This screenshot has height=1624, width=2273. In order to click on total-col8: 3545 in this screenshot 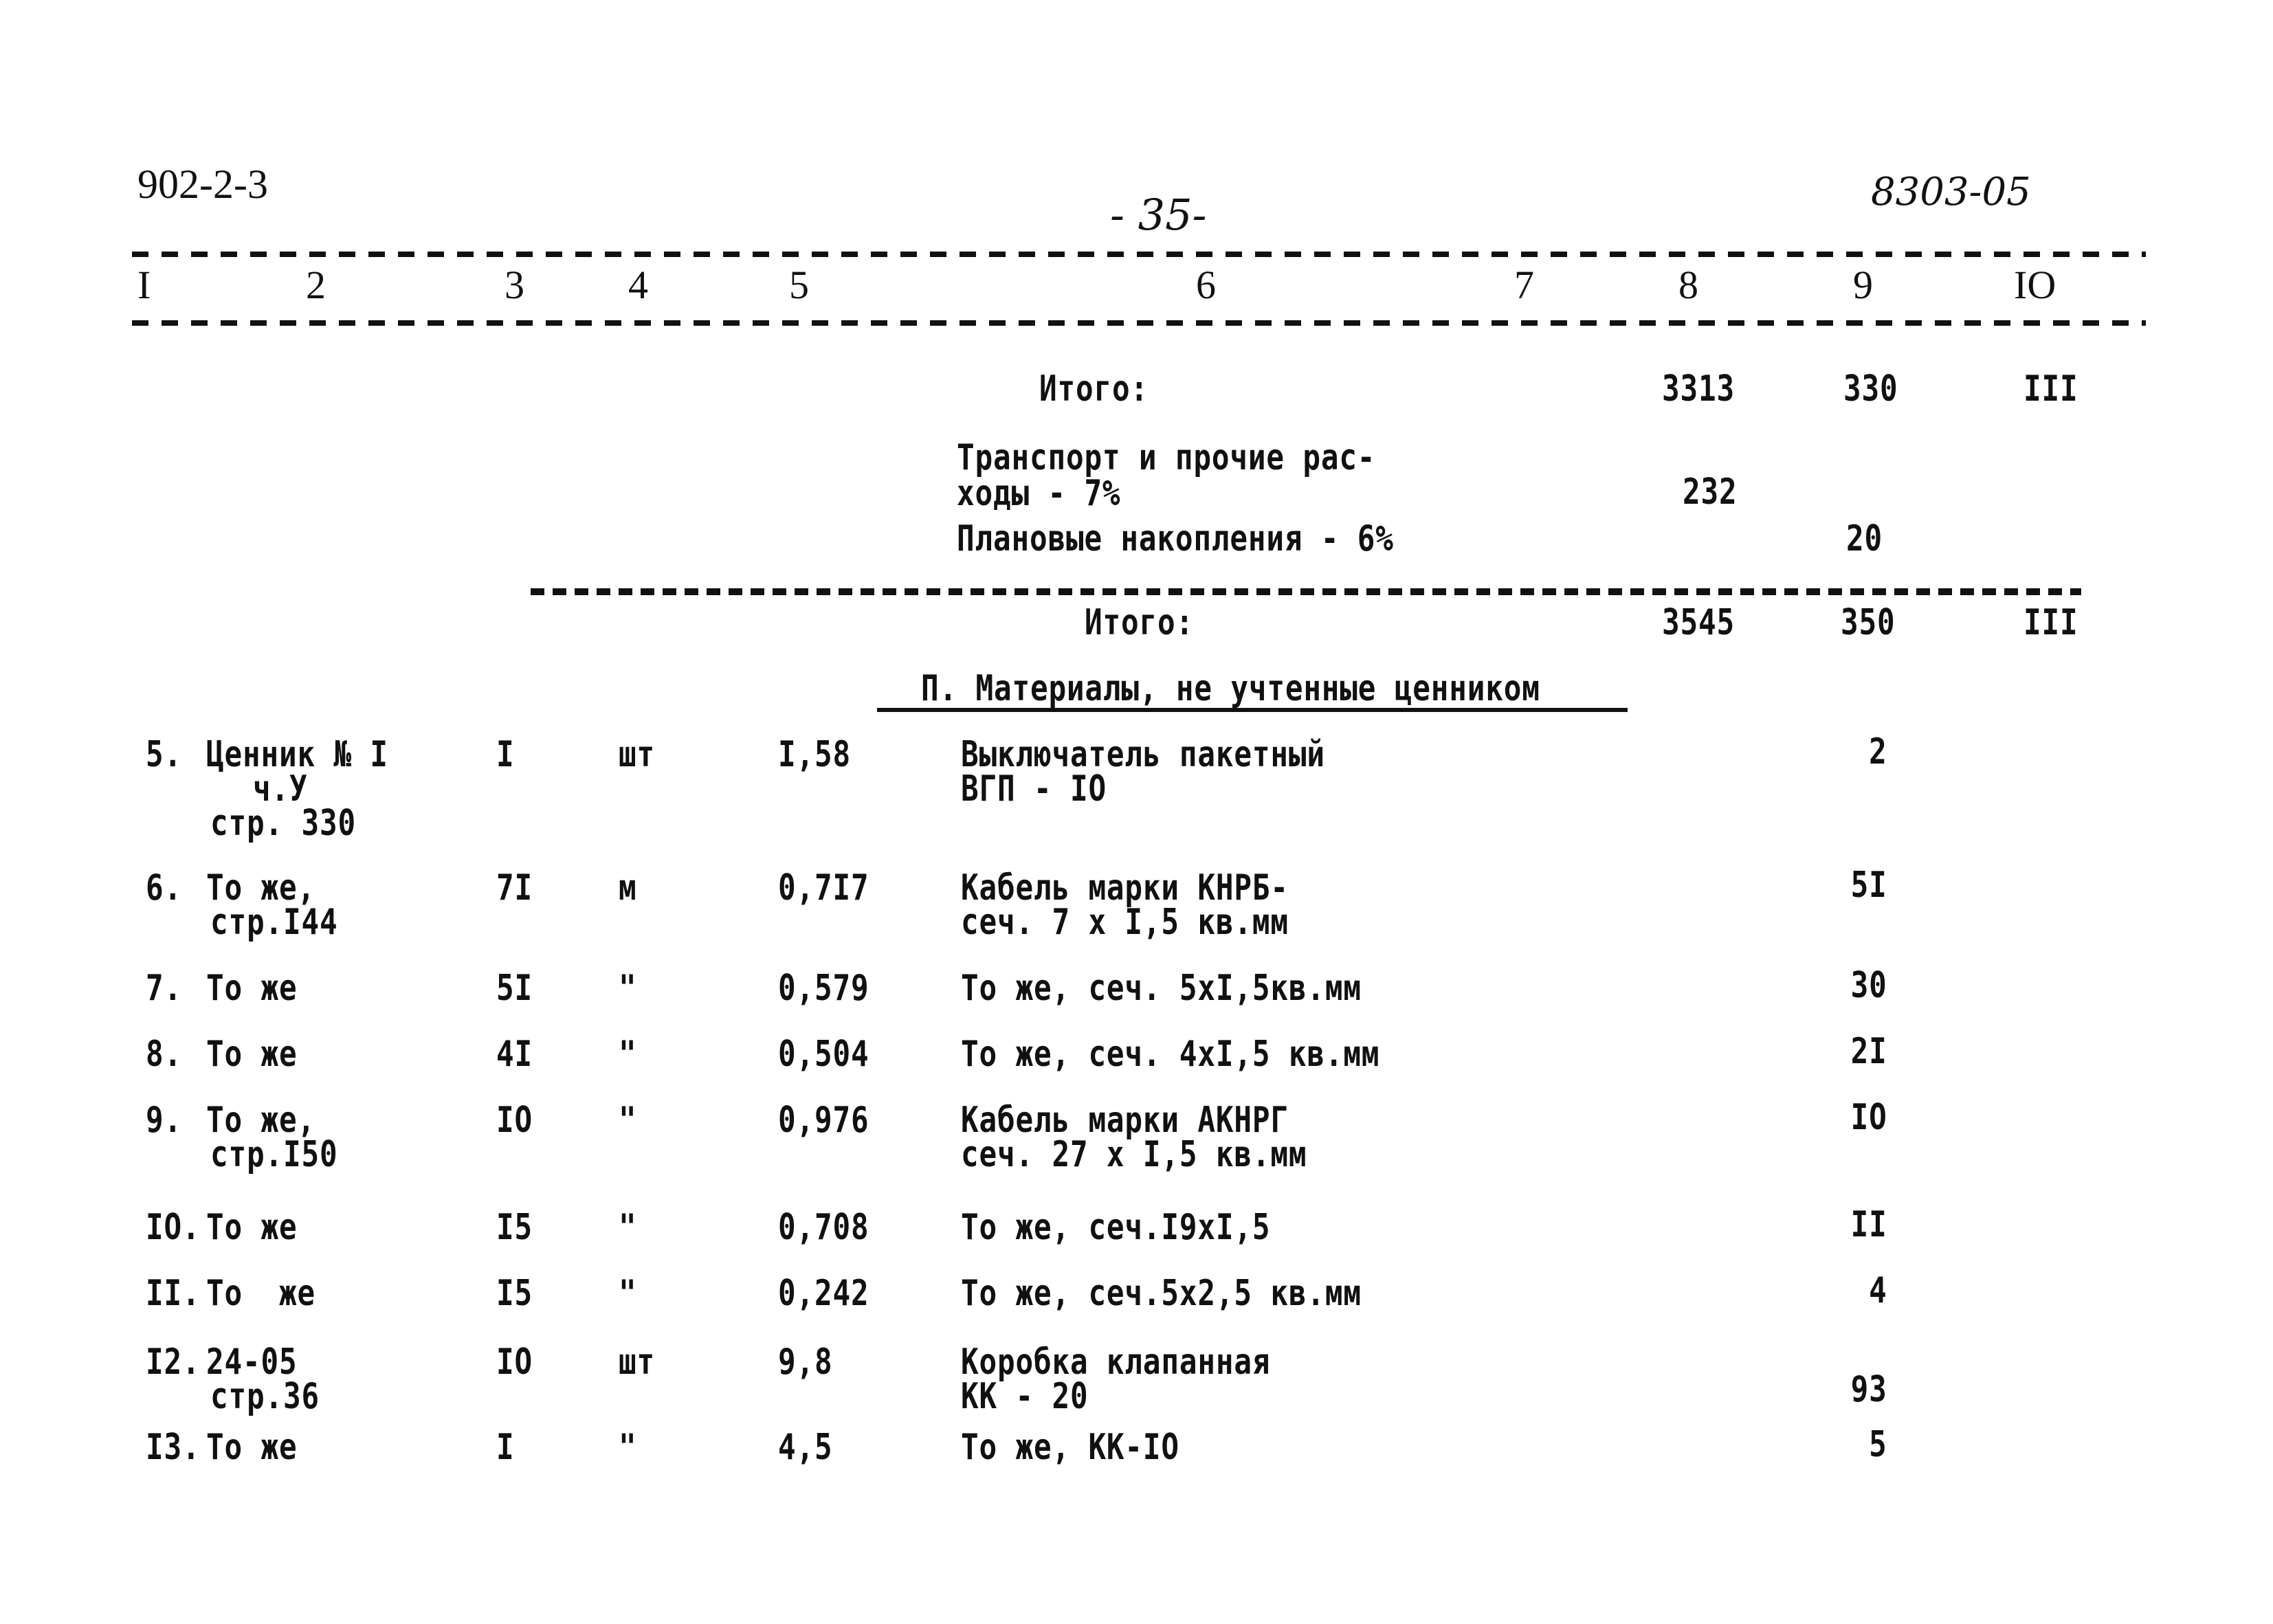, I will do `click(1698, 622)`.